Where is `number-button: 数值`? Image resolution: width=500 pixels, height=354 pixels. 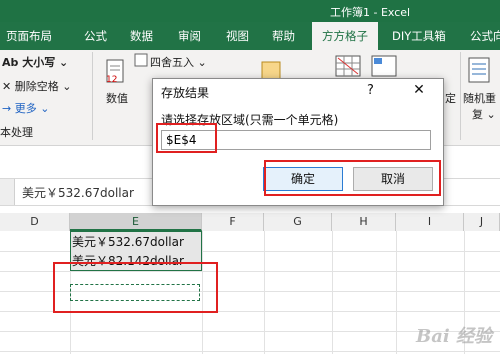 number-button: 数值 is located at coordinates (117, 98).